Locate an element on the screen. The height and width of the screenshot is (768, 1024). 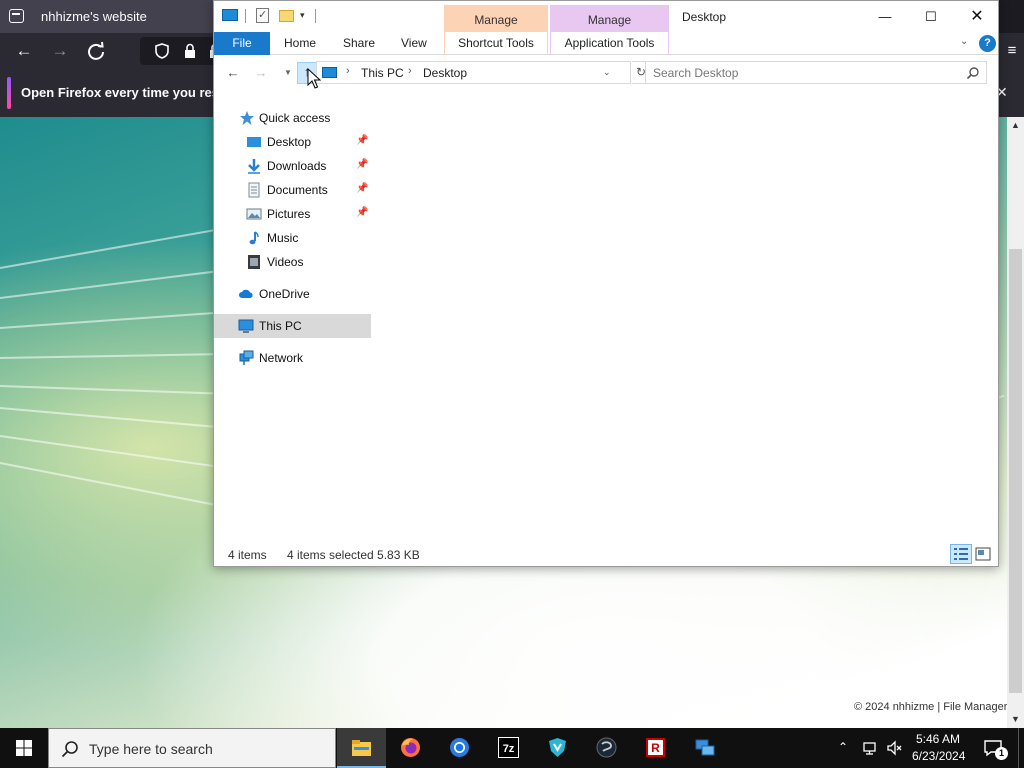
browser-menu-icon: ≡ is located at coordinates (1012, 51).